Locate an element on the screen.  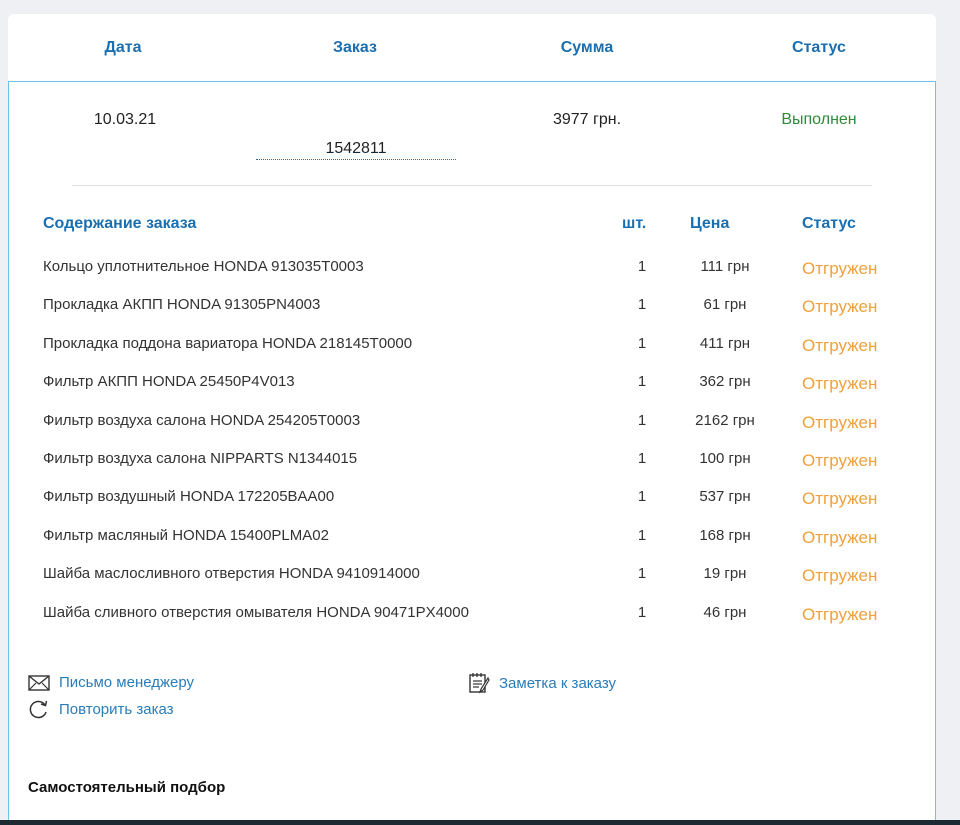
self-selection-title: Самостоятельный подбор is located at coordinates (127, 787).